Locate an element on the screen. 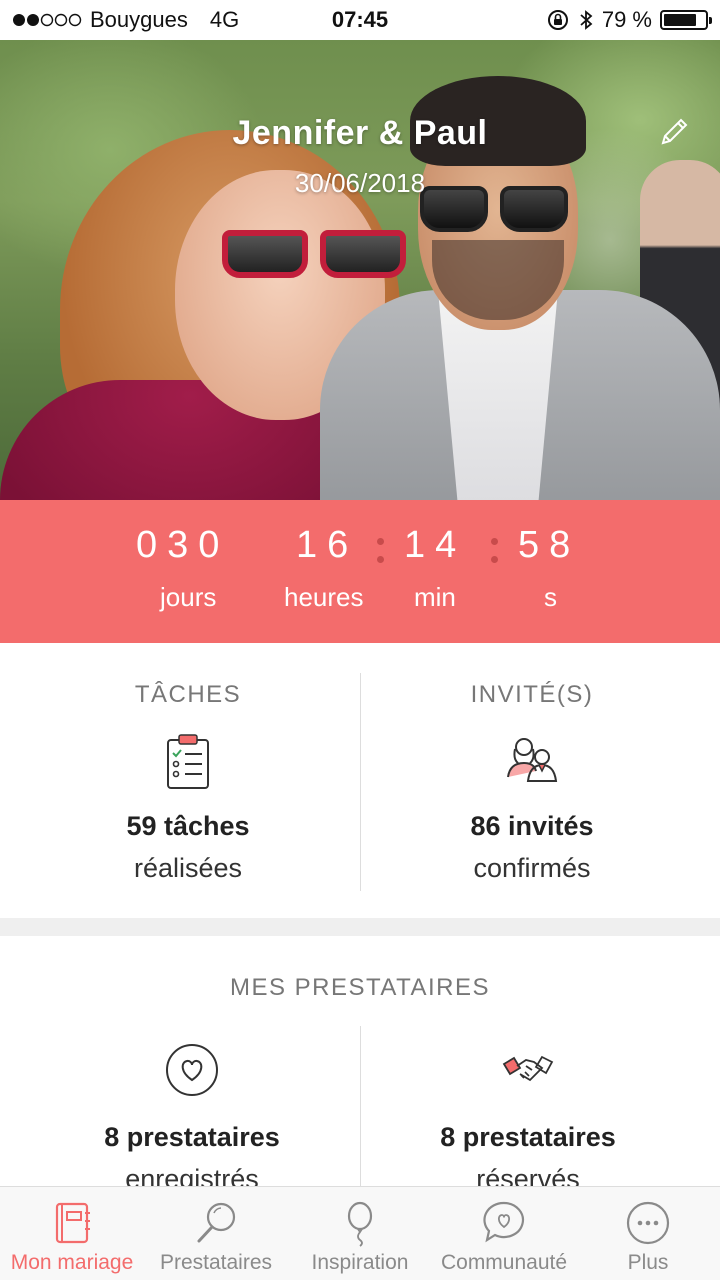 The height and width of the screenshot is (1280, 720). tasks-count: 59 tâches is located at coordinates (188, 826).